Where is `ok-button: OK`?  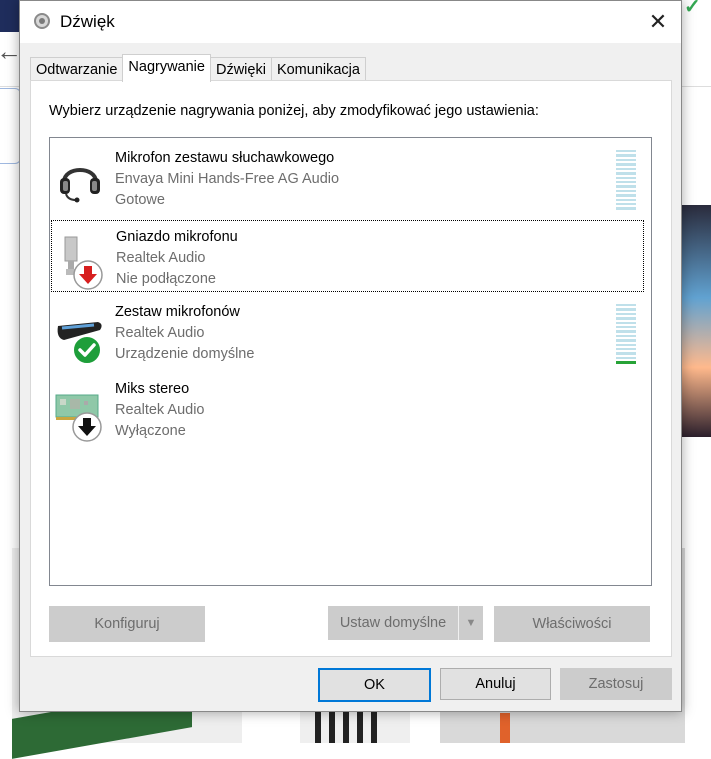
ok-button: OK is located at coordinates (374, 685).